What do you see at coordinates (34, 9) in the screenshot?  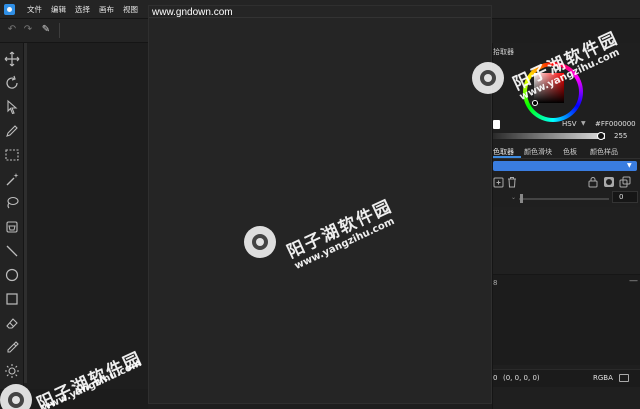 I see `menu-file: 文件` at bounding box center [34, 9].